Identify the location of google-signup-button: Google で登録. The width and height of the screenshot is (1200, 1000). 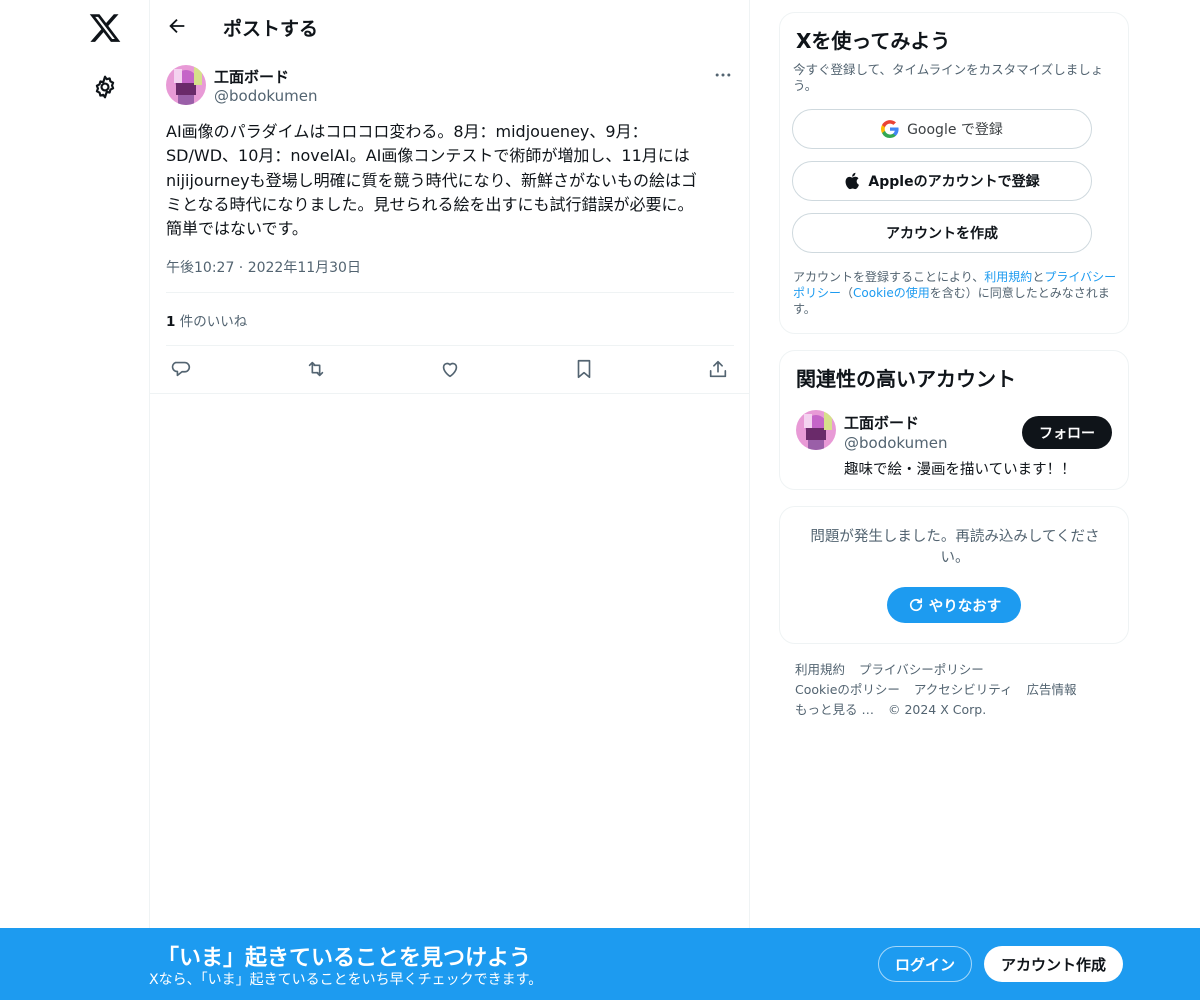
(942, 129).